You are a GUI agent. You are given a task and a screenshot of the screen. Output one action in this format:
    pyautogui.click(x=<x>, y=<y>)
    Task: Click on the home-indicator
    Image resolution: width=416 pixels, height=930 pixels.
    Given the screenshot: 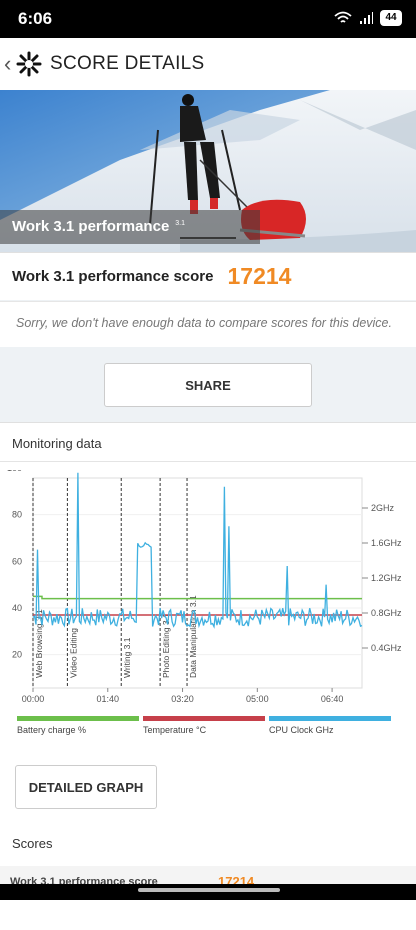 What is the action you would take?
    pyautogui.click(x=209, y=890)
    